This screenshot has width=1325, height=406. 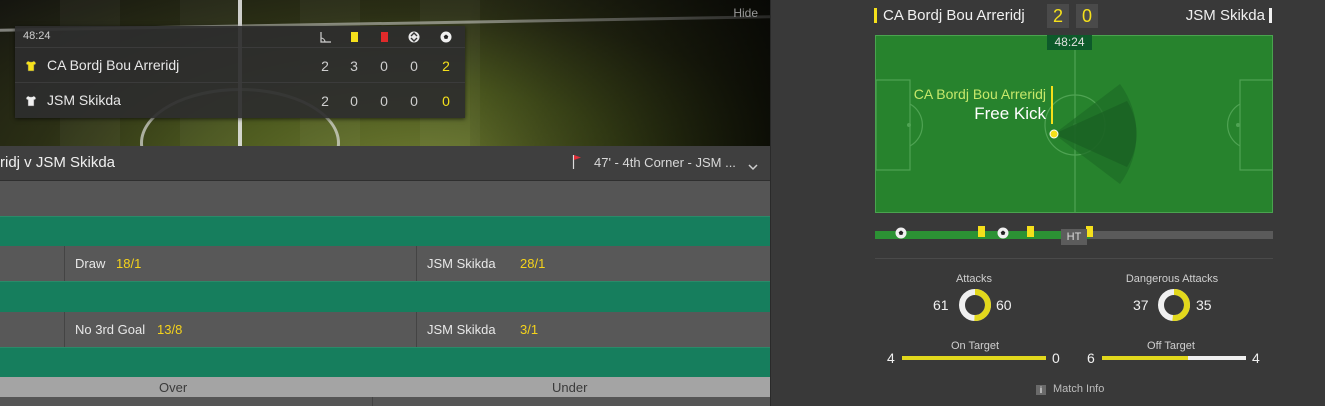 What do you see at coordinates (1010, 113) in the screenshot?
I see `event-name: Free Kick` at bounding box center [1010, 113].